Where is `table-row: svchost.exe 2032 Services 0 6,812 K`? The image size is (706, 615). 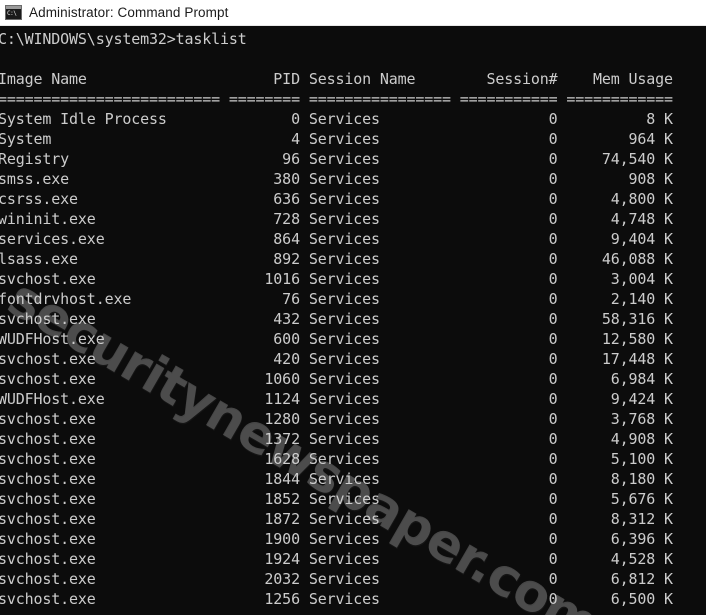
table-row: svchost.exe 2032 Services 0 6,812 K is located at coordinates (336, 579).